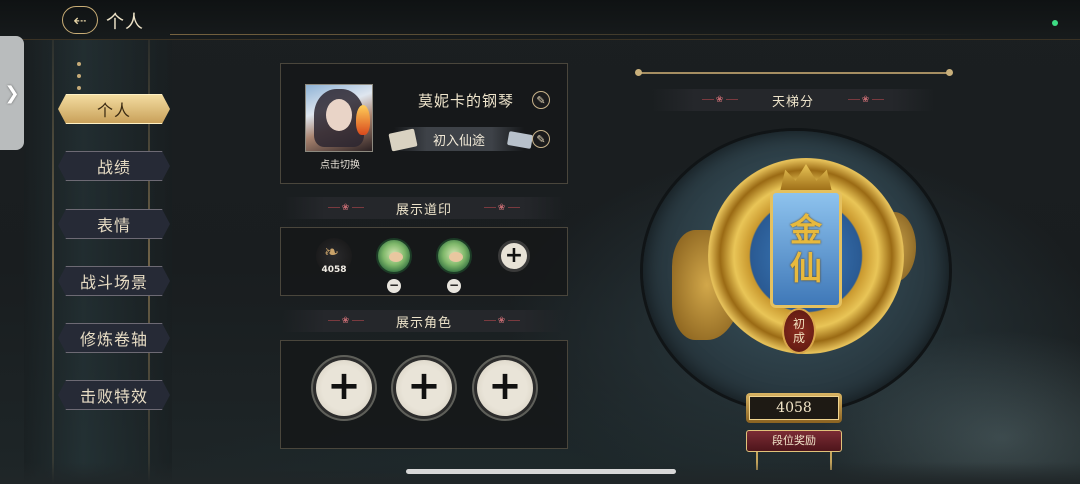 This screenshot has width=1080, height=484. What do you see at coordinates (580, 34) in the screenshot?
I see `top-divider` at bounding box center [580, 34].